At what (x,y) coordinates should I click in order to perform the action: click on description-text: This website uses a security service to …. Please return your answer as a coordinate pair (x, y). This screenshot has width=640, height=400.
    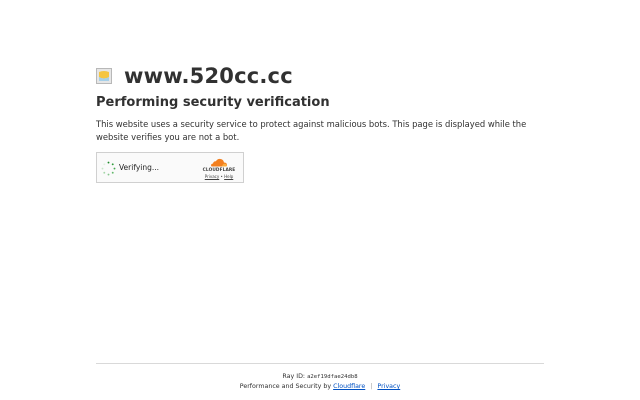
    Looking at the image, I should click on (311, 130).